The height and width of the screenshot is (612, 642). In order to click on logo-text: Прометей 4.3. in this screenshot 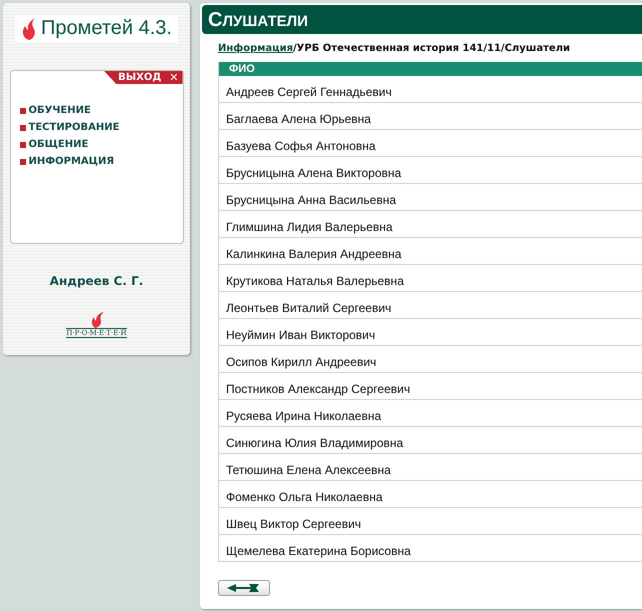, I will do `click(106, 28)`.